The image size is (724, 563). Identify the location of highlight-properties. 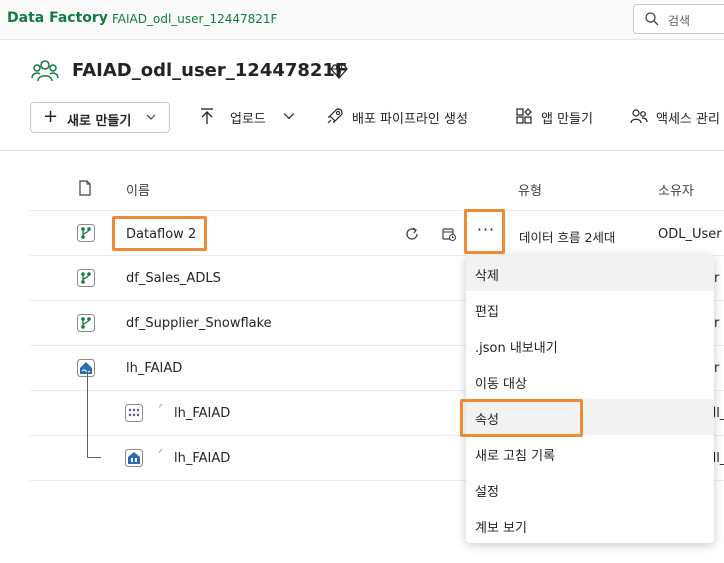
(521, 418).